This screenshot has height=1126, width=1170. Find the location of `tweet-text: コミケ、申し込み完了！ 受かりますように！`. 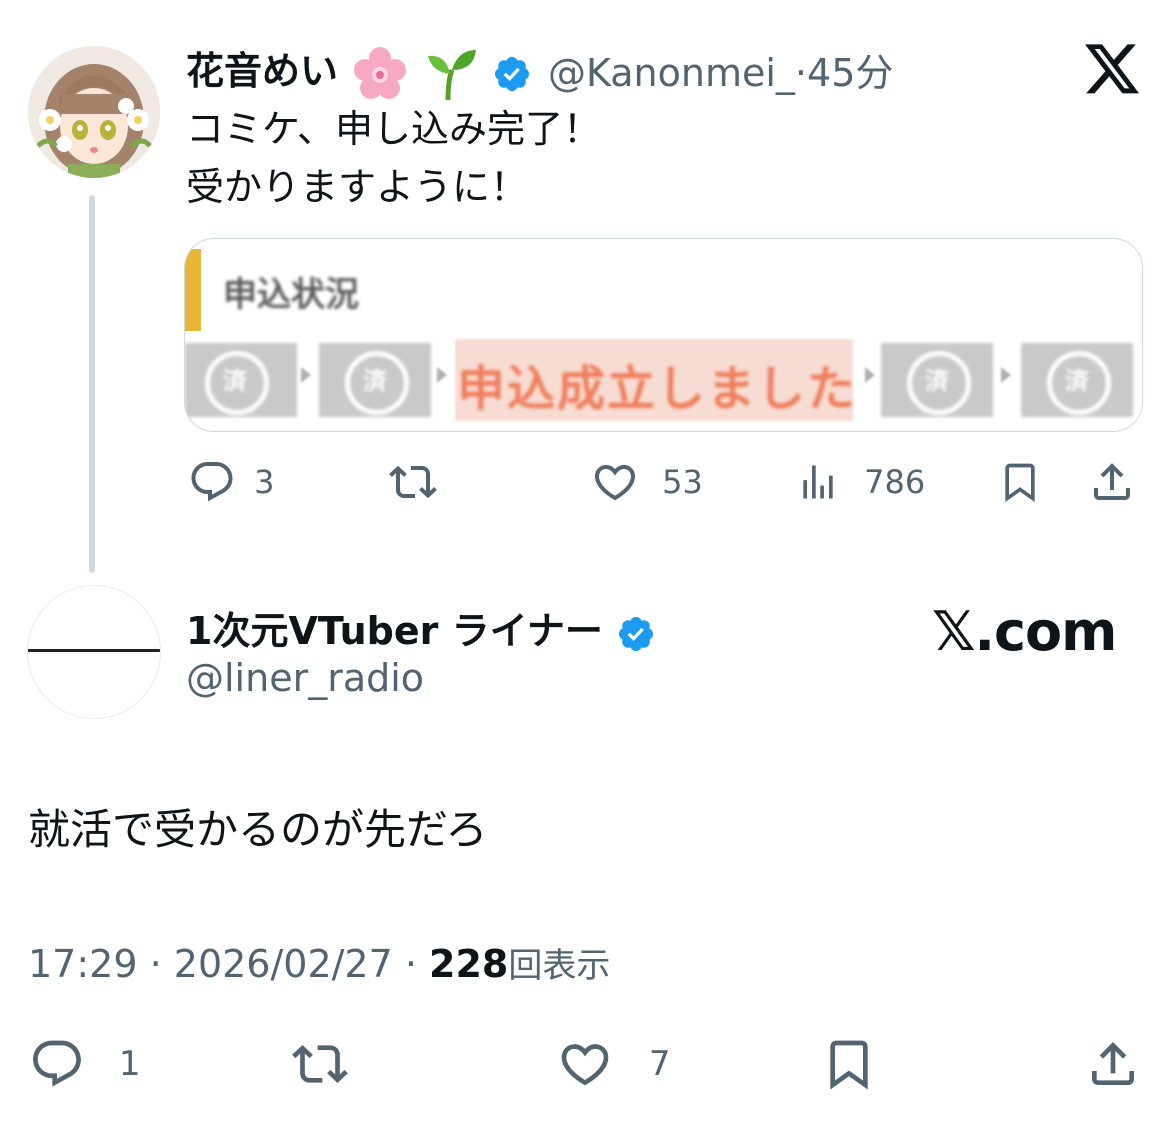

tweet-text: コミケ、申し込み完了！ 受かりますように！ is located at coordinates (393, 158).